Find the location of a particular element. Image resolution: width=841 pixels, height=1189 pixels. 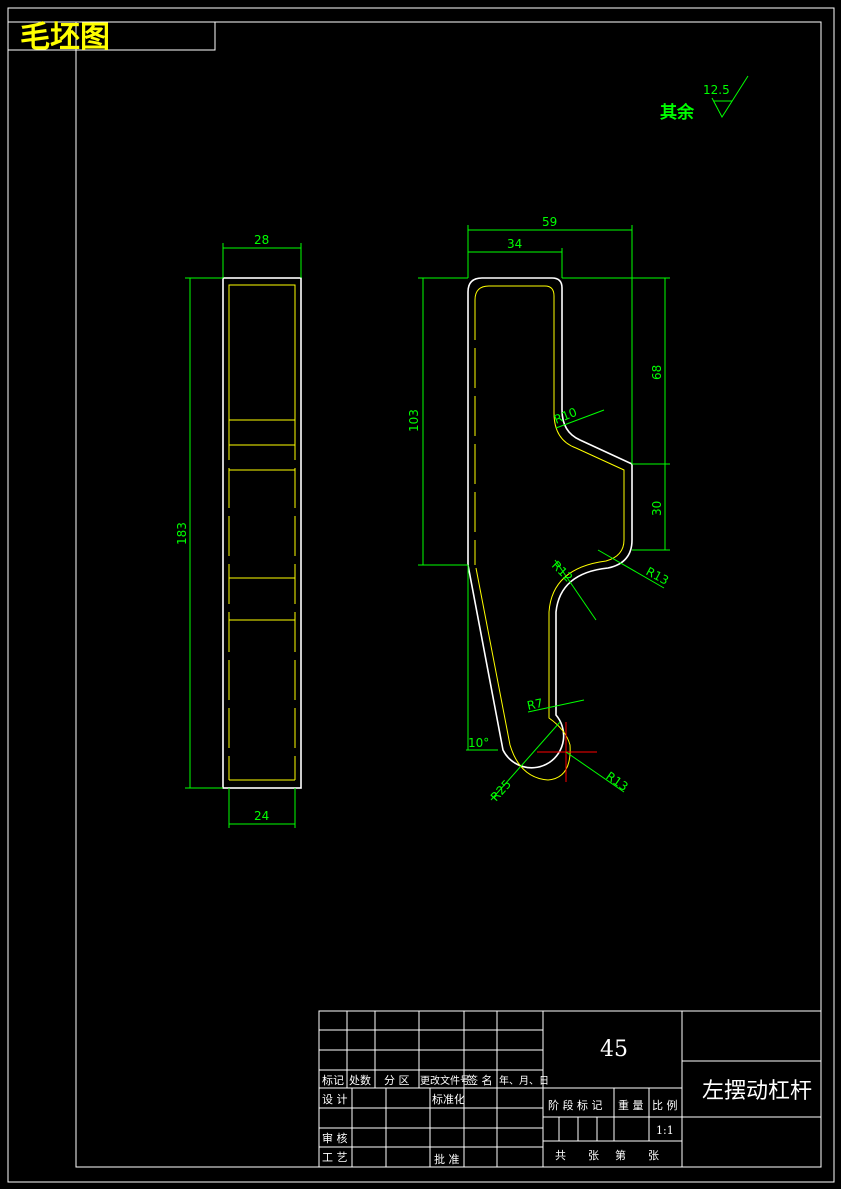

dim-r7: R7 is located at coordinates (535, 704).